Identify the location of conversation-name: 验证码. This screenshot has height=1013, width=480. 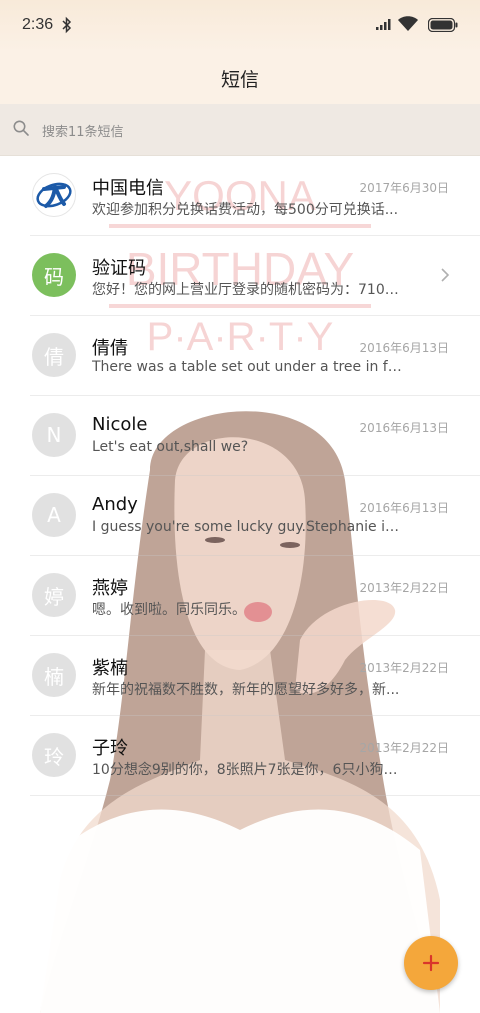
(119, 268).